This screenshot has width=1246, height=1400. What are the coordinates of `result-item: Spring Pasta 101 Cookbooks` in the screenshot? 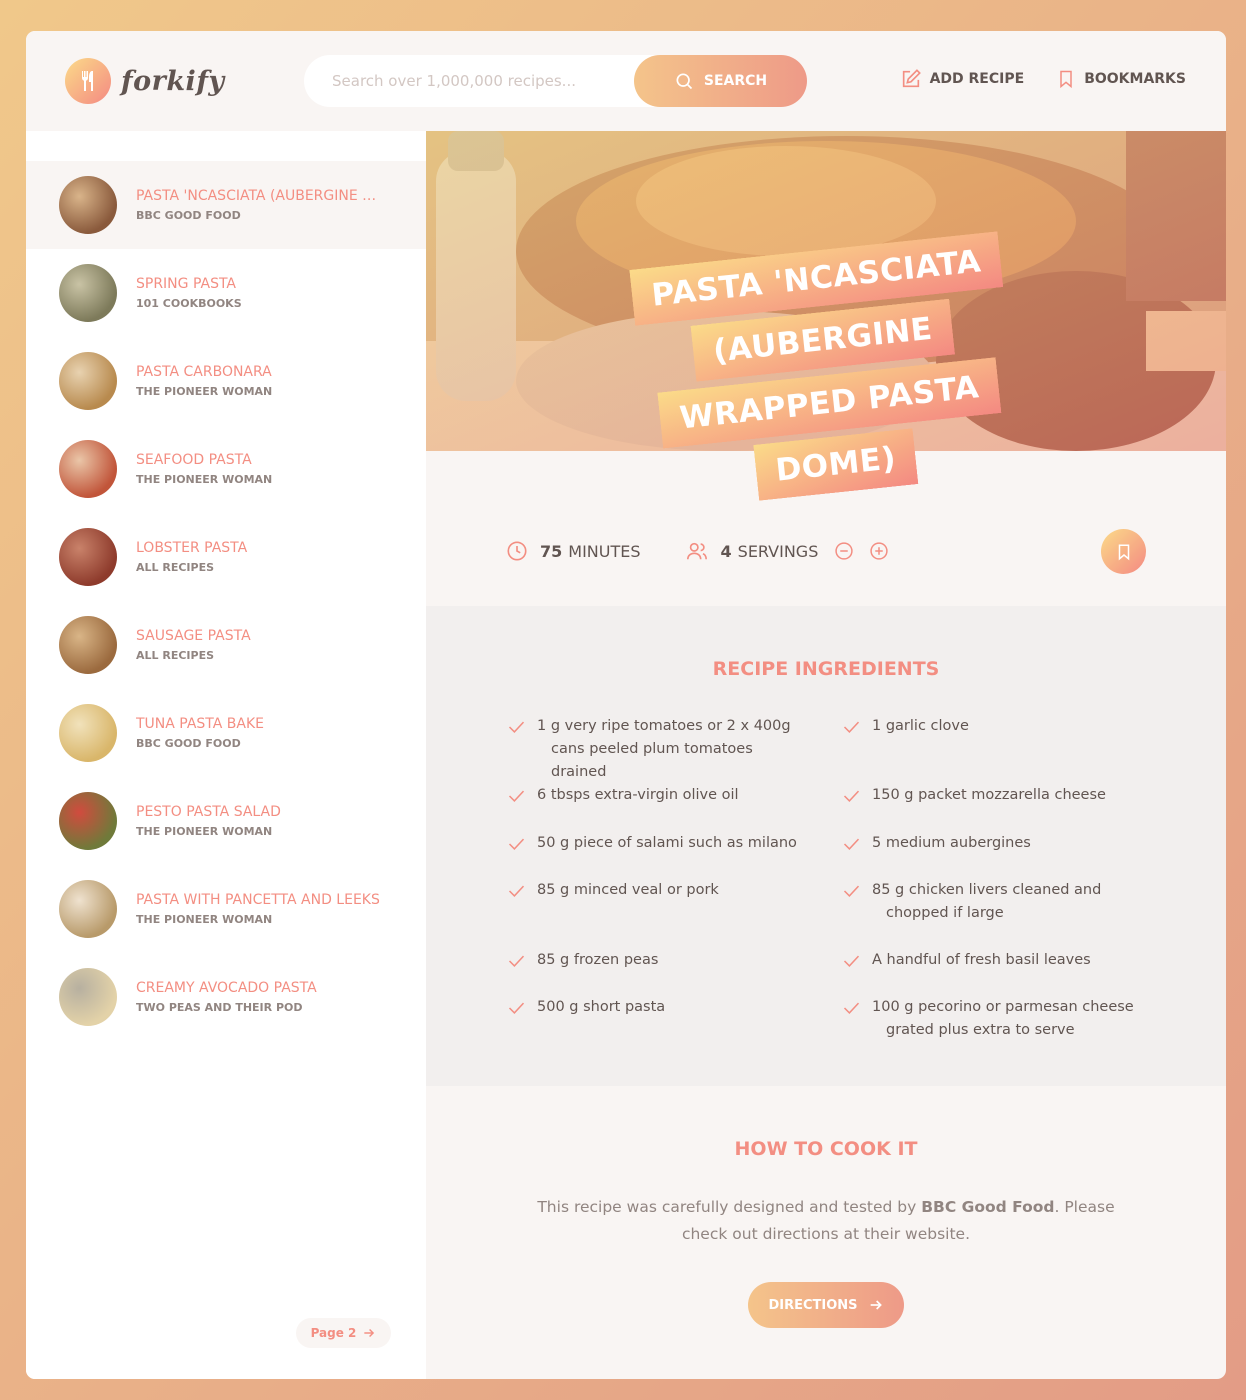 It's located at (226, 293).